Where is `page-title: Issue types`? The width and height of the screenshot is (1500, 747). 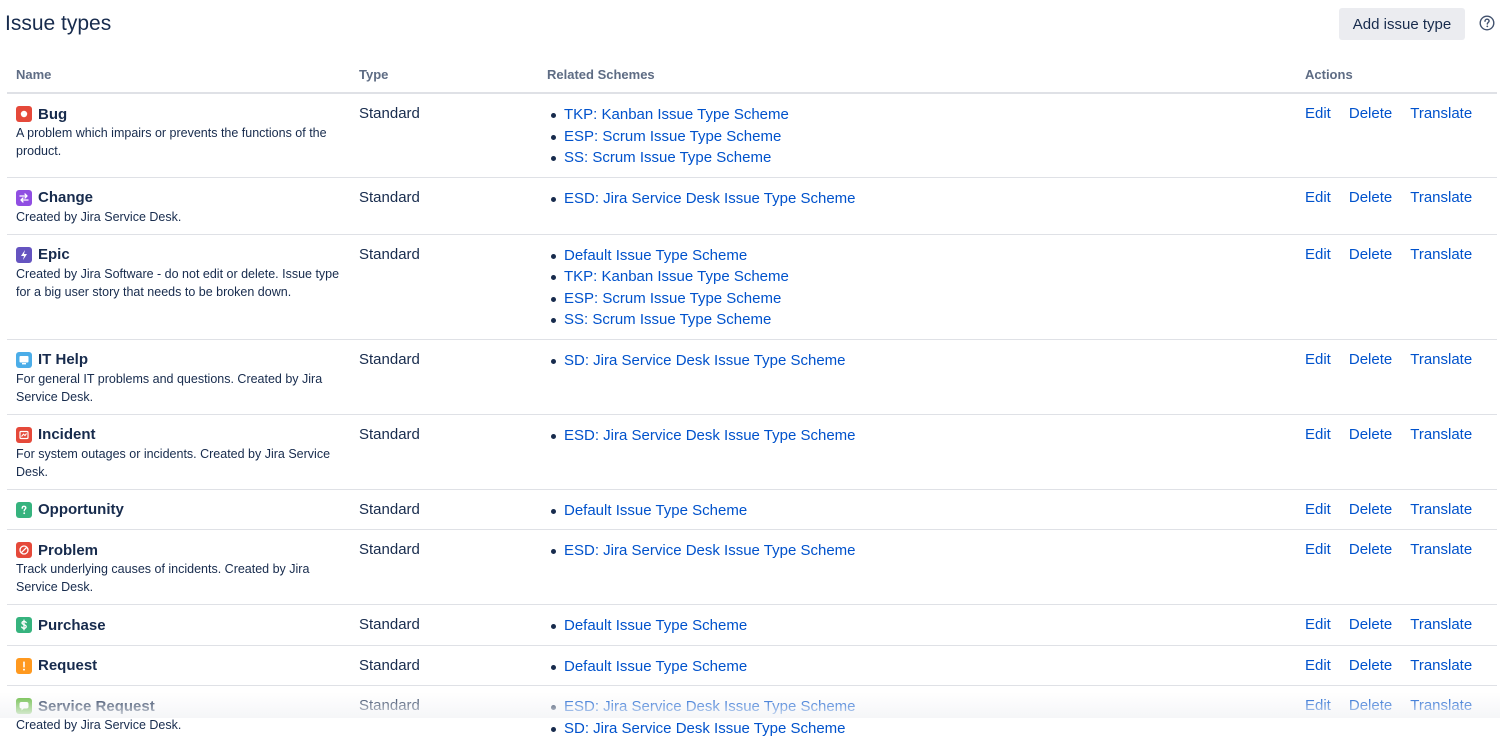 page-title: Issue types is located at coordinates (58, 24).